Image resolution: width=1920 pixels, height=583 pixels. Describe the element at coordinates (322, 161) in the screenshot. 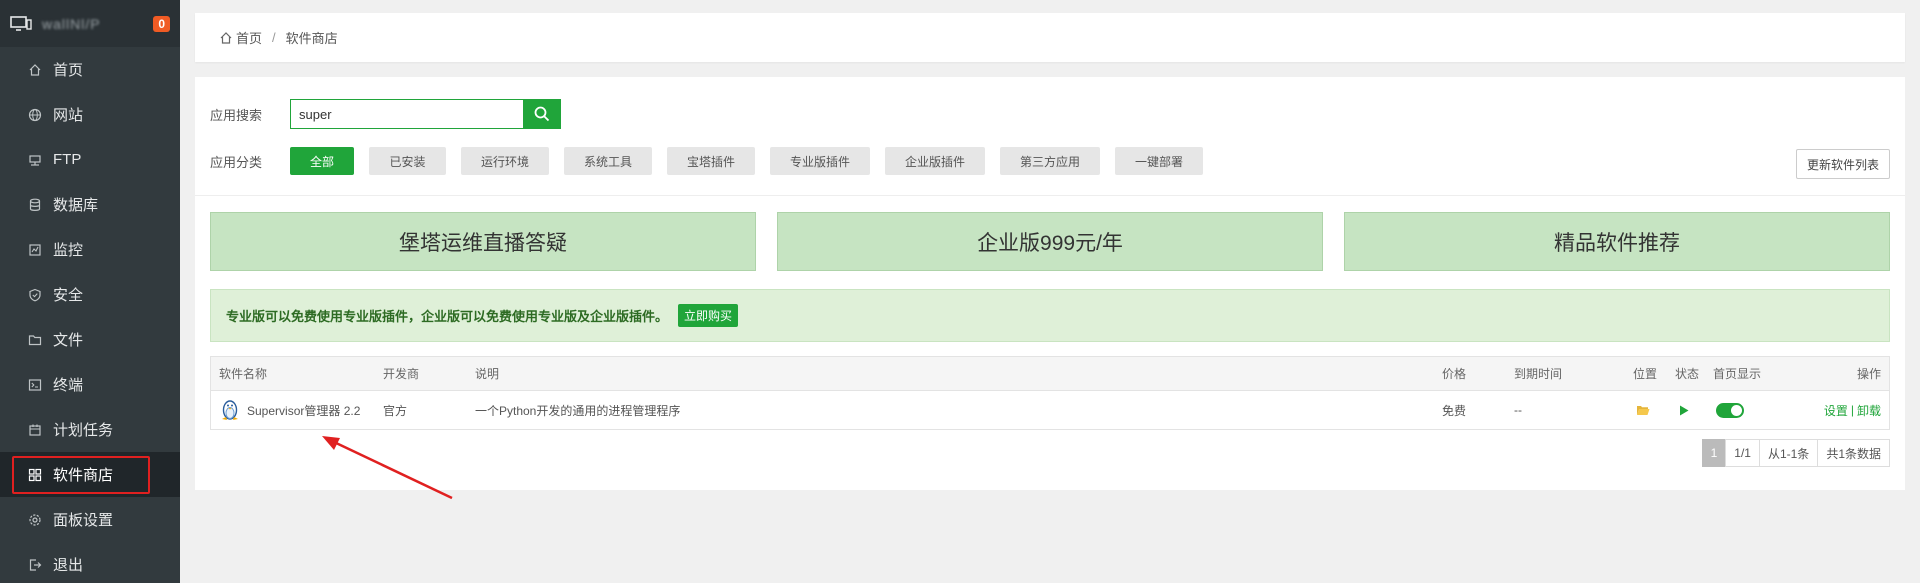

I see `category-all: 全部` at that location.